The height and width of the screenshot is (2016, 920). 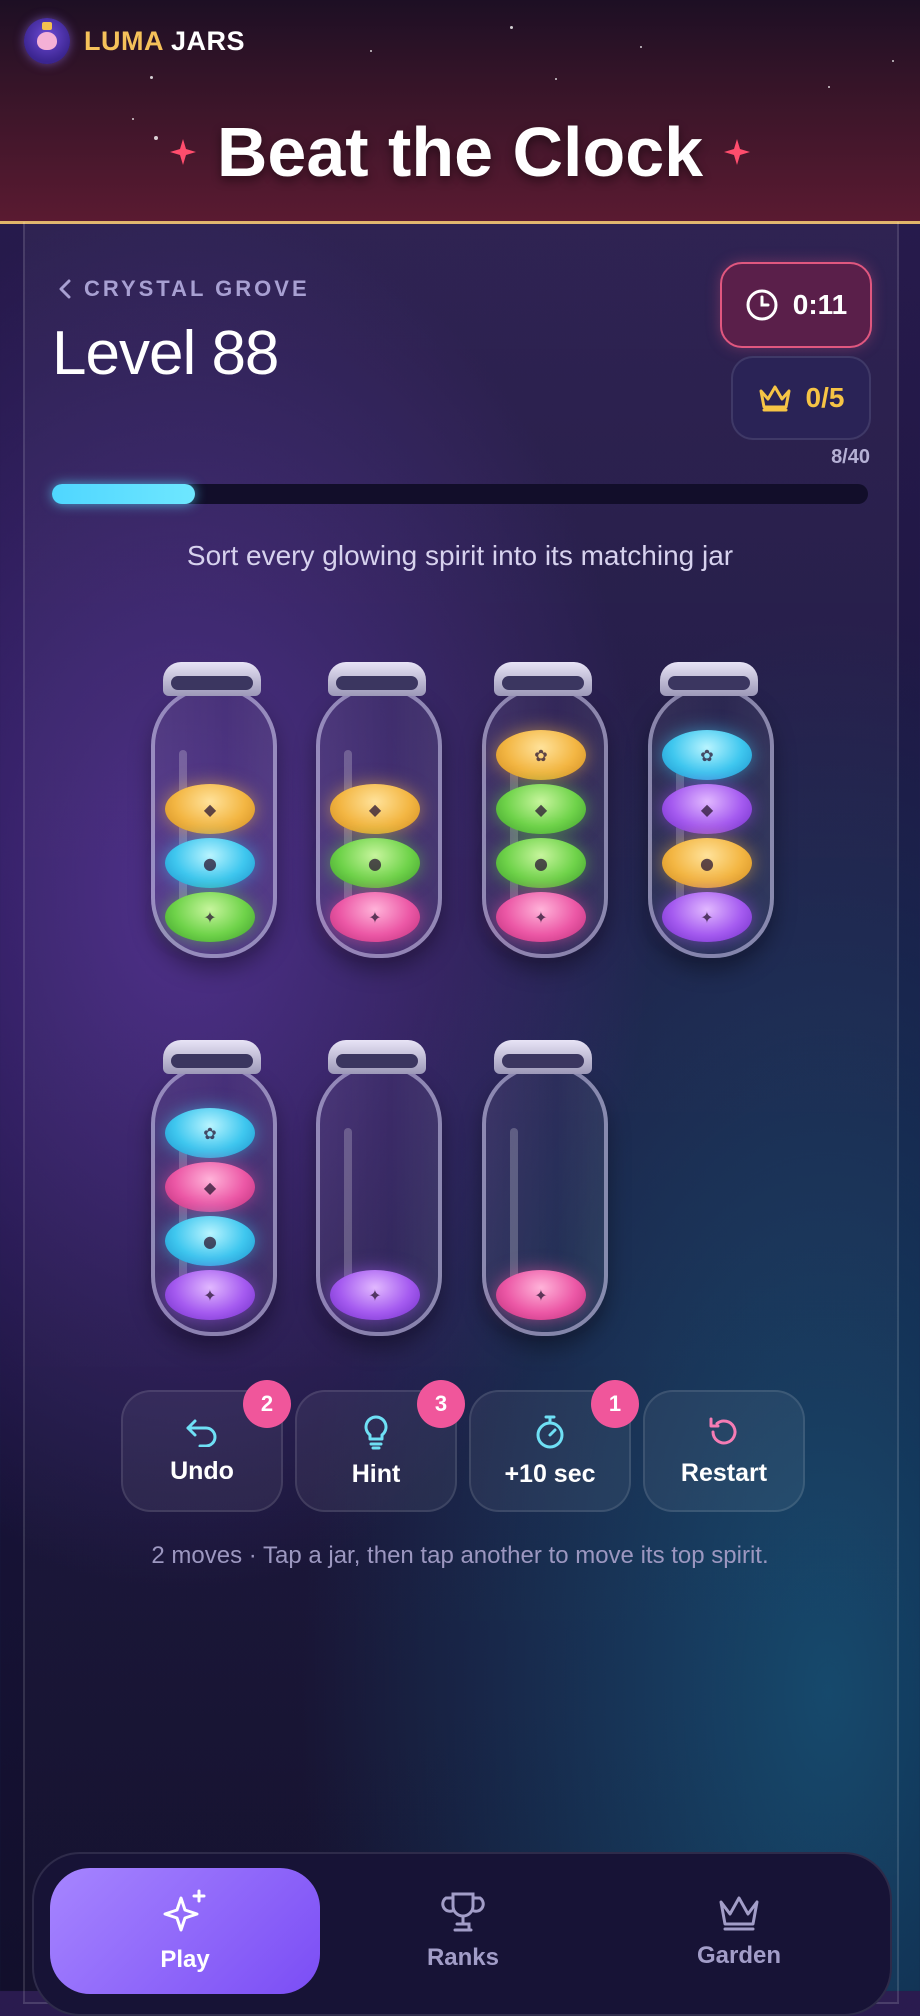 What do you see at coordinates (376, 1432) in the screenshot?
I see `lightbulb-icon` at bounding box center [376, 1432].